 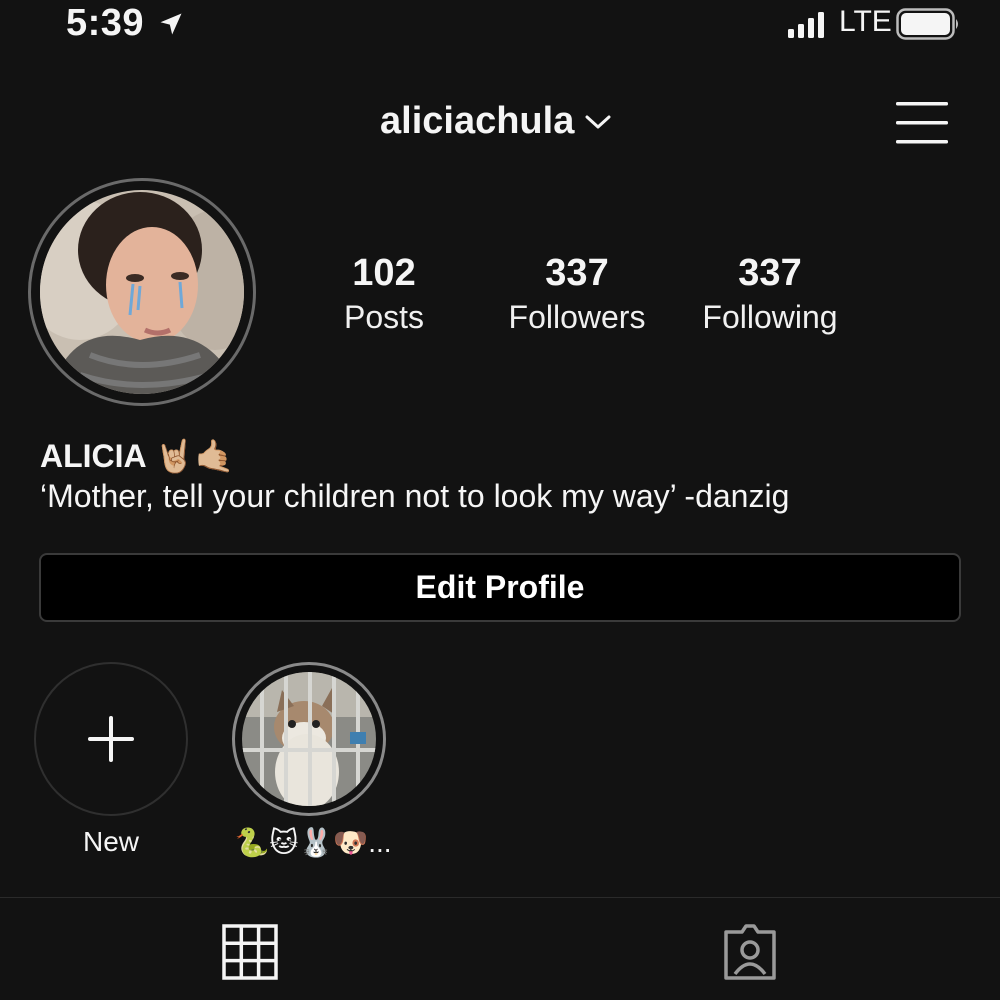 I want to click on grid-icon, so click(x=250, y=952).